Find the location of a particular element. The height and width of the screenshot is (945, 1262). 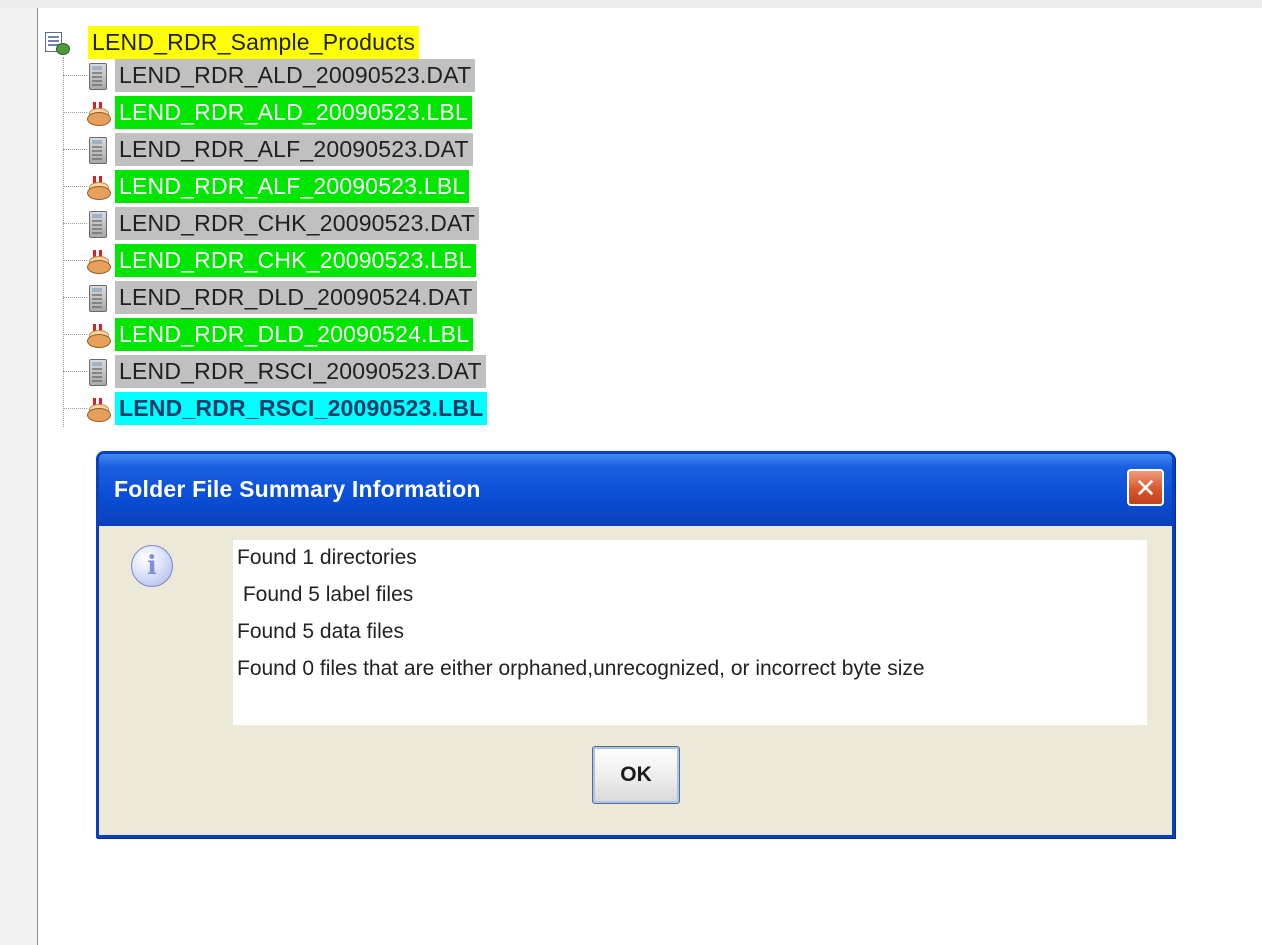

folder-products-icon is located at coordinates (57, 43).